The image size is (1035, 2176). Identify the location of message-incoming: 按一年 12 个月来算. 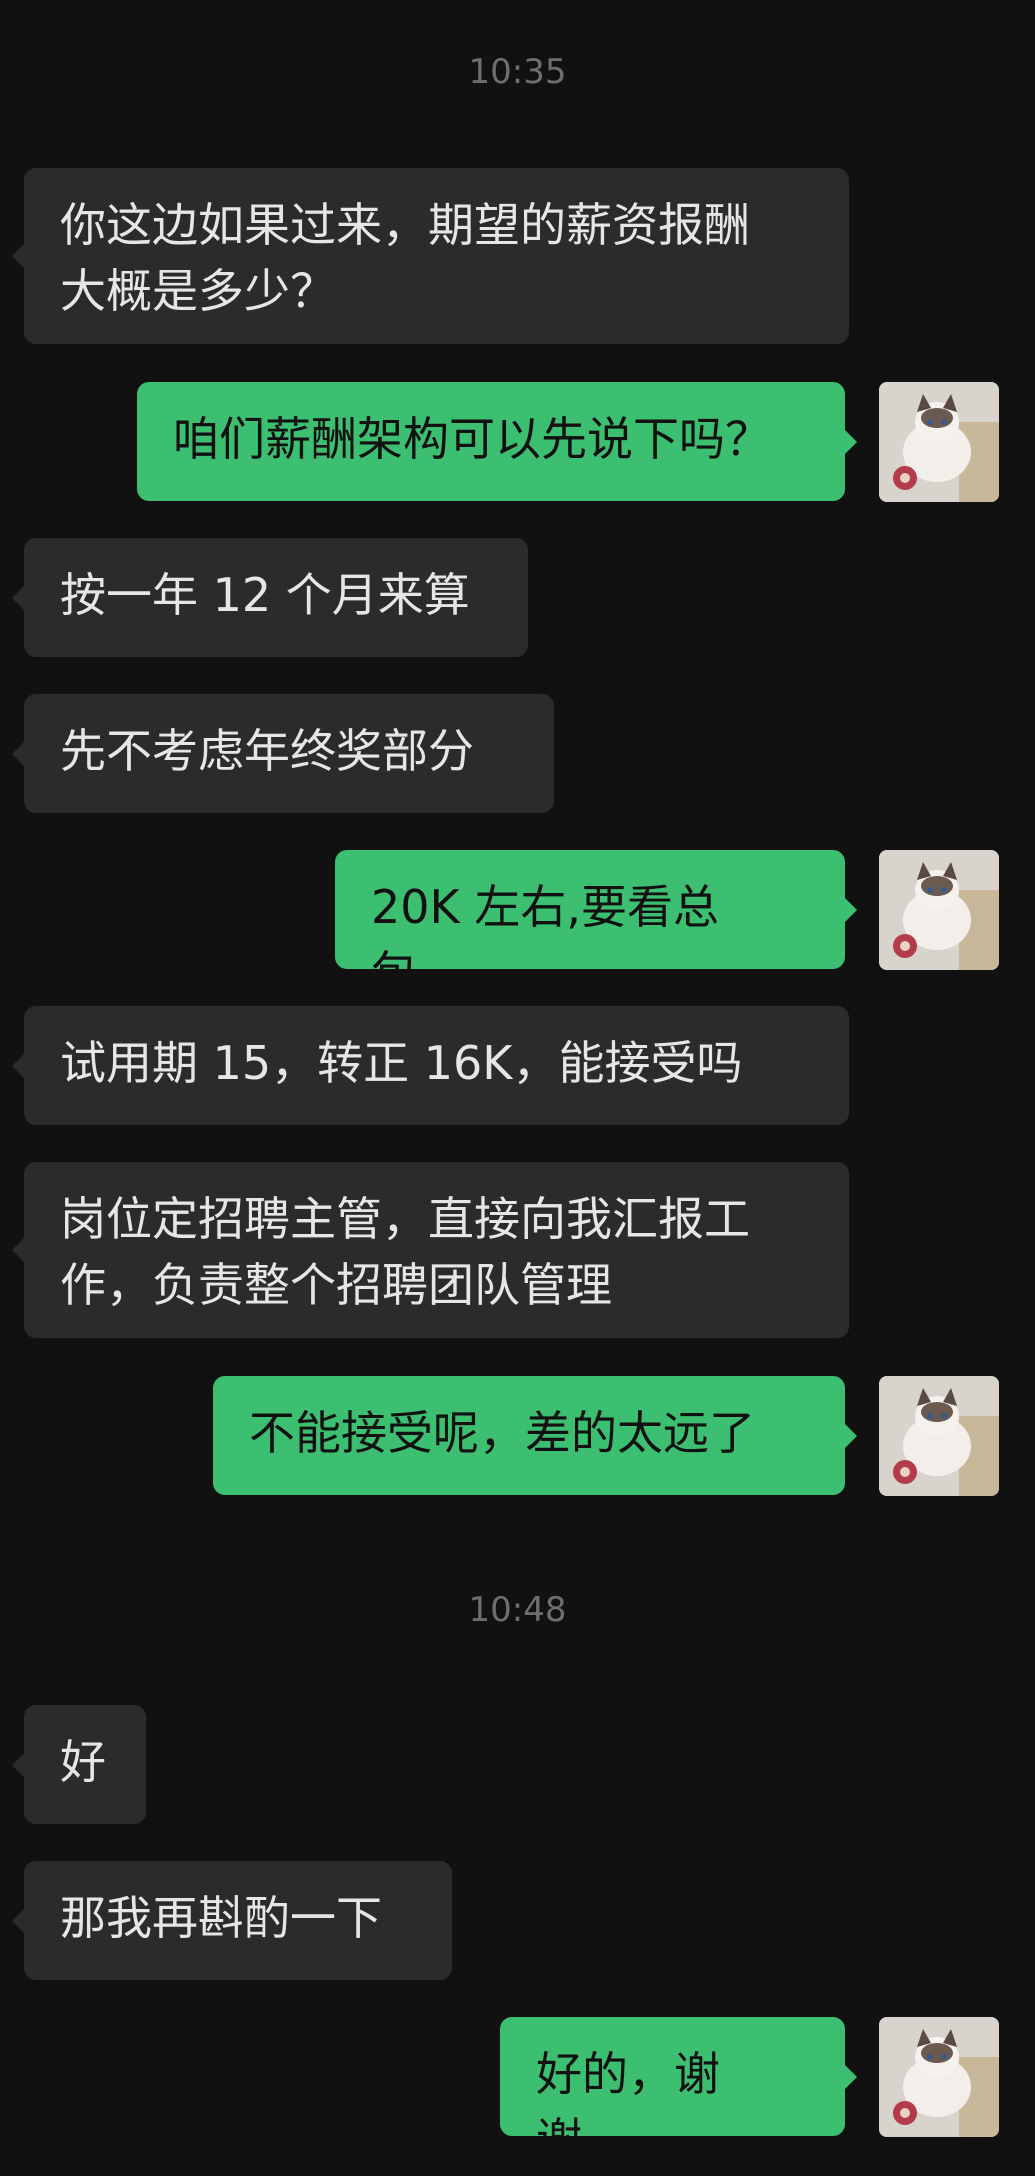
(270, 597).